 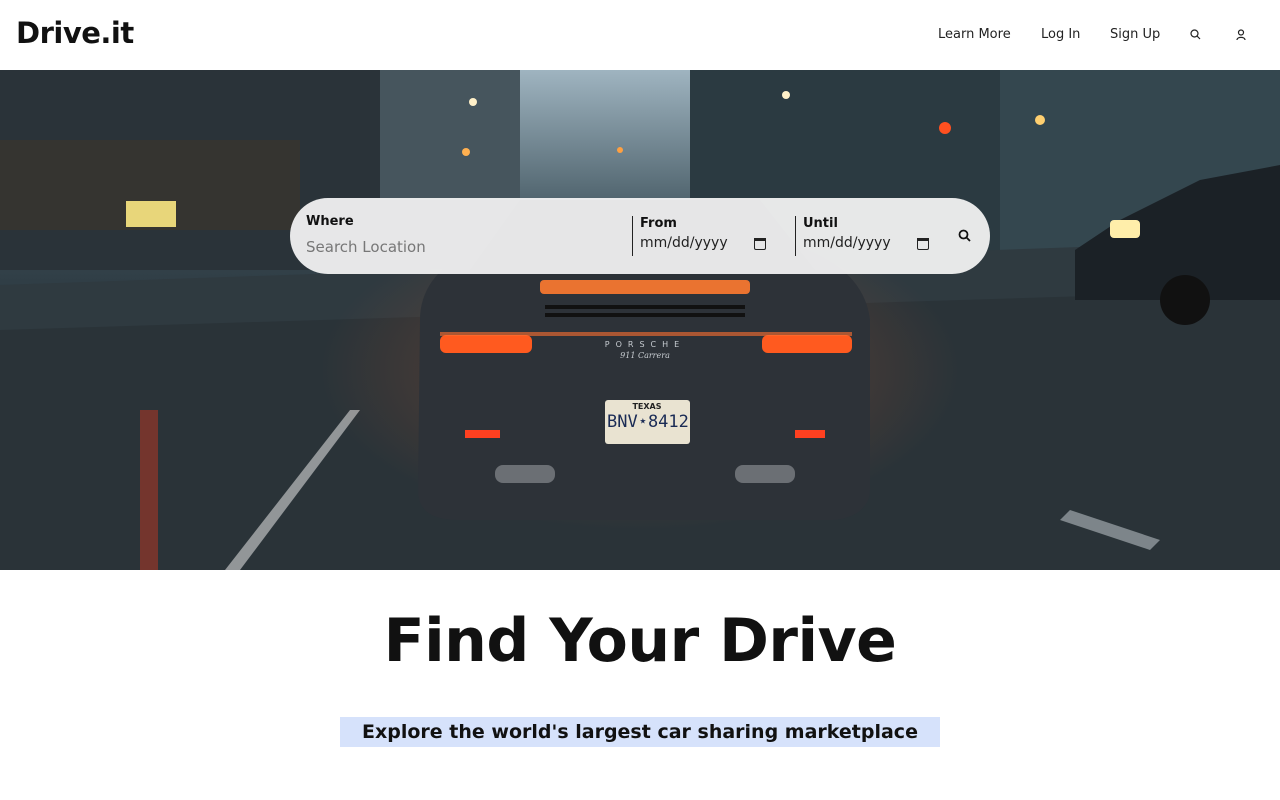 I want to click on where-label: Where, so click(x=330, y=221).